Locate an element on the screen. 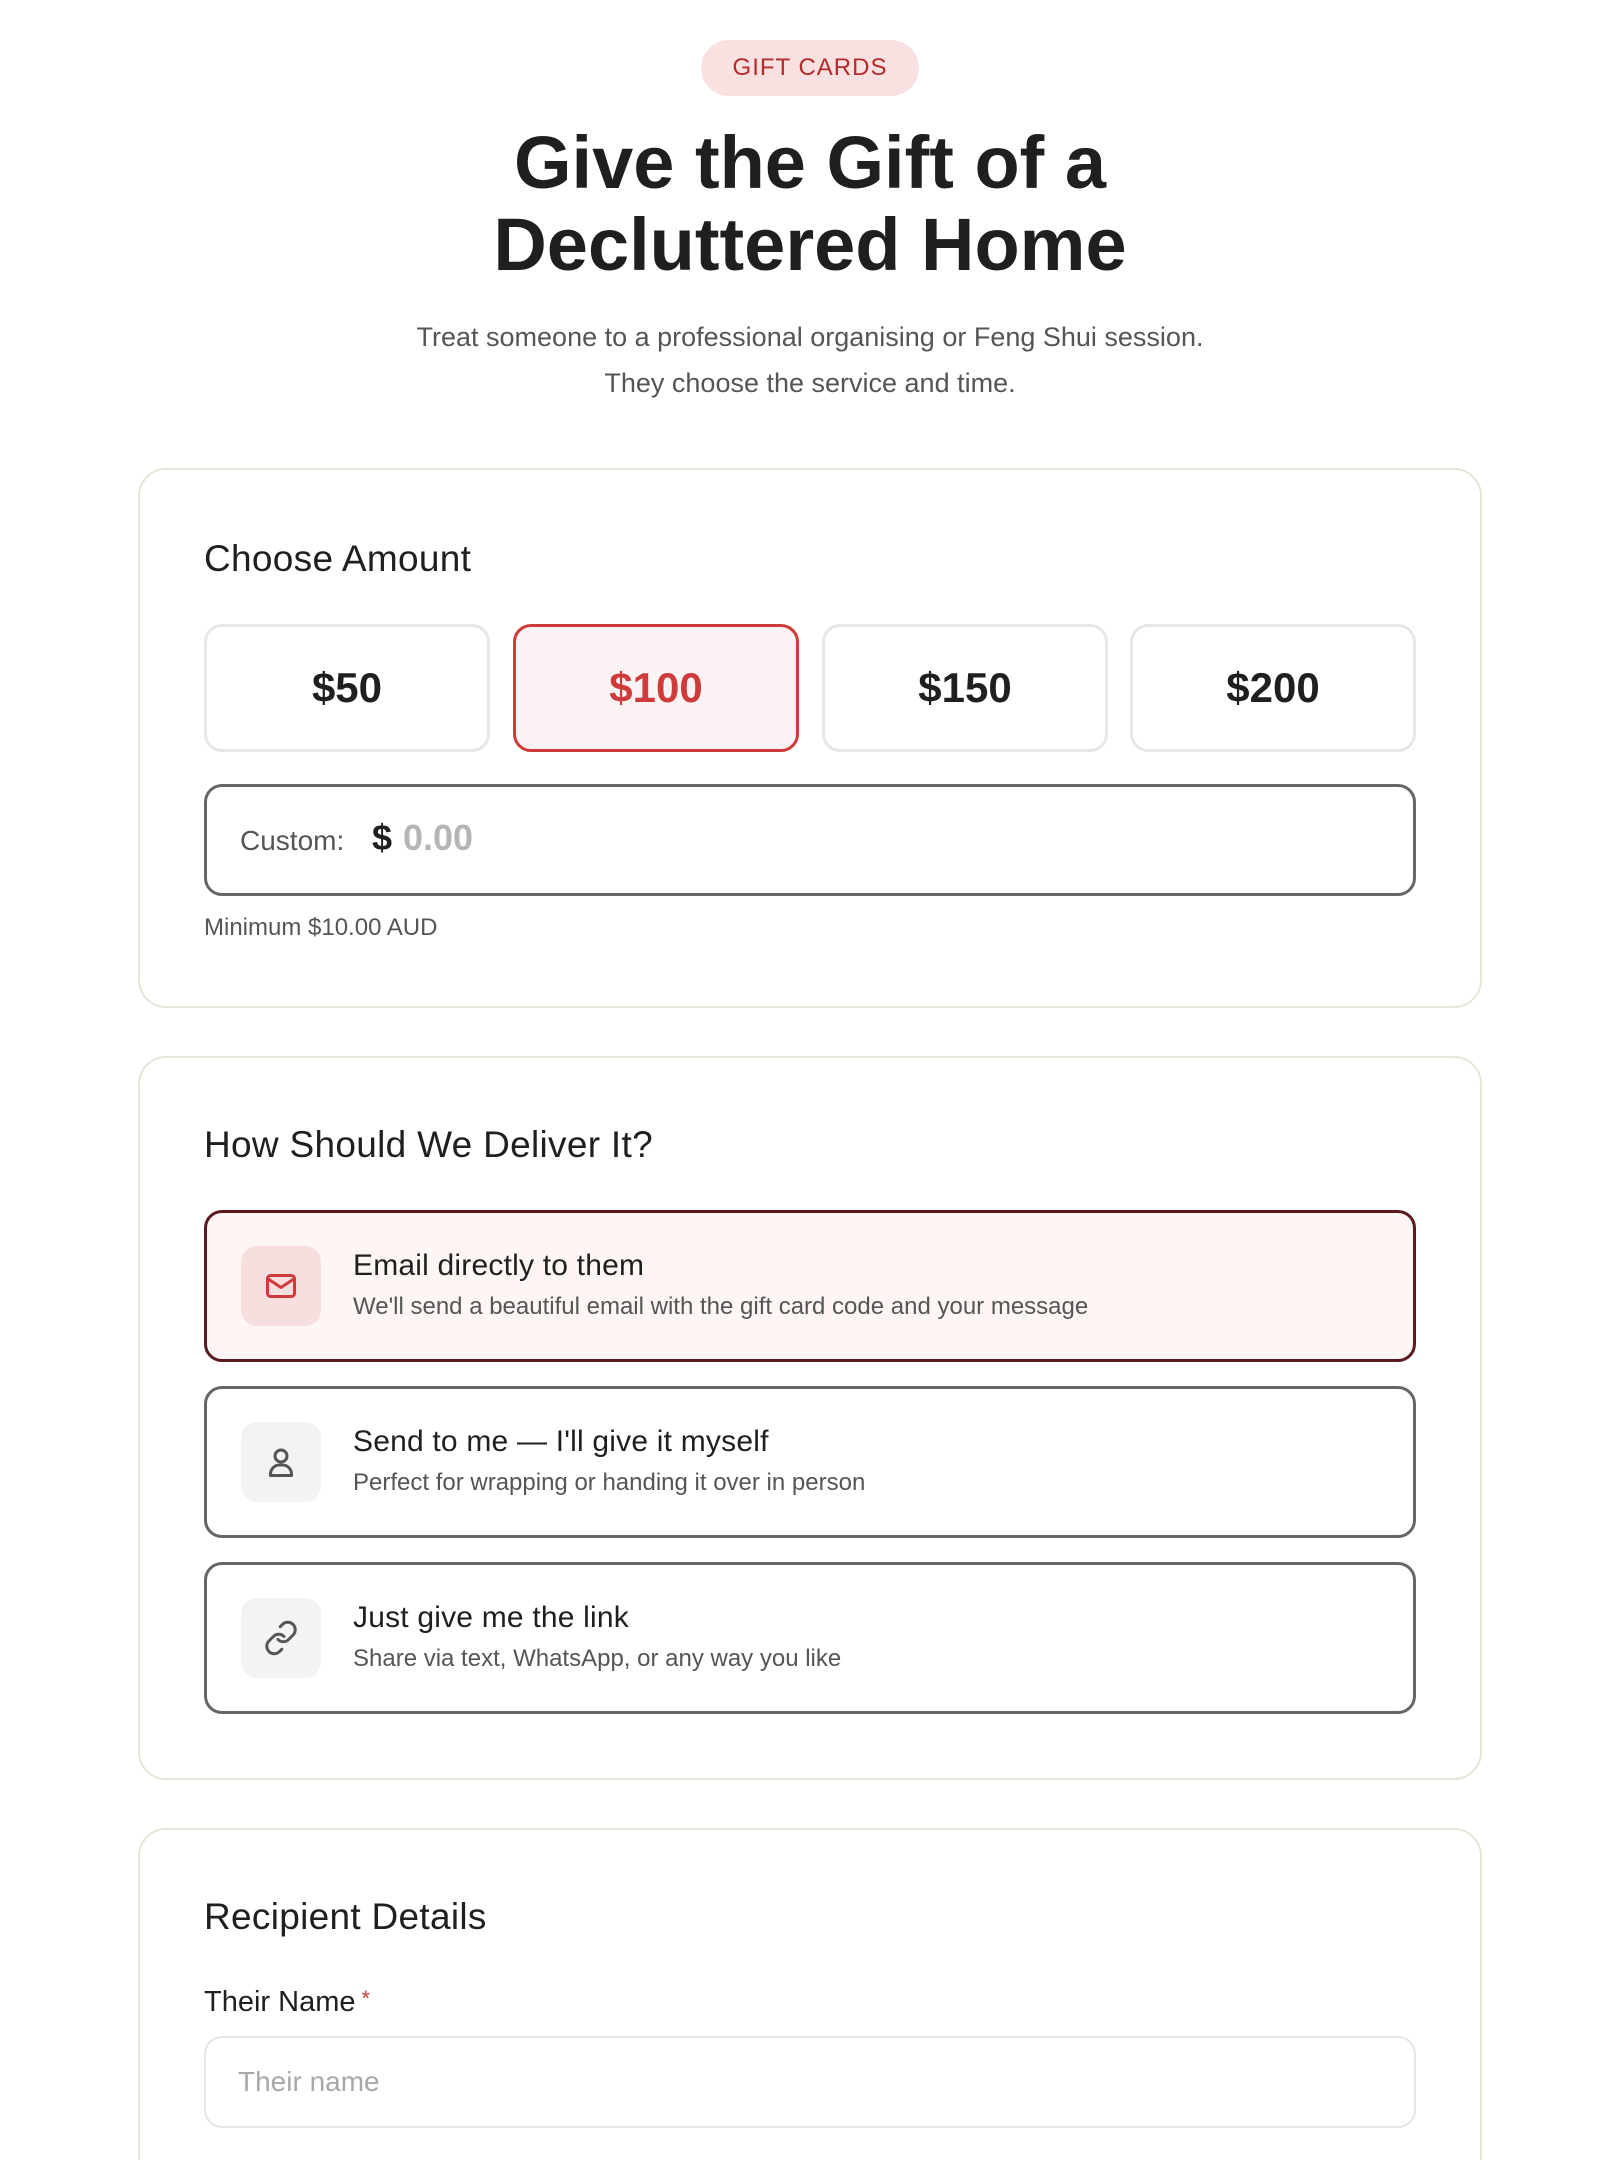  page-subtitle-line-2: They choose the service and time. is located at coordinates (810, 383).